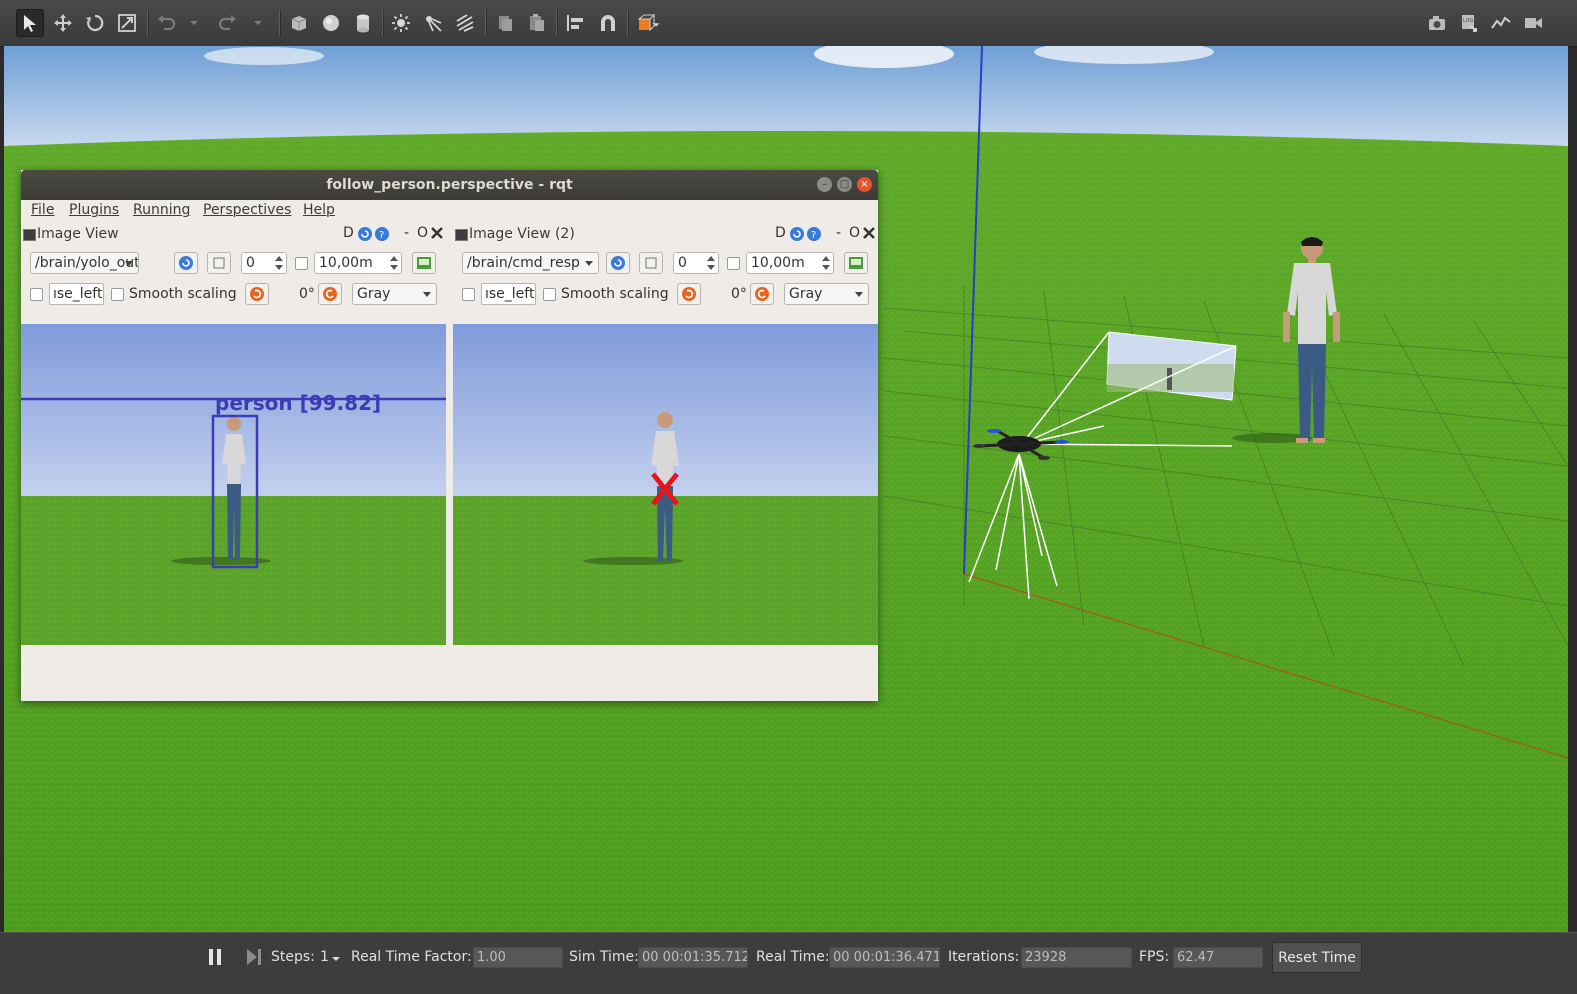  Describe the element at coordinates (864, 184) in the screenshot. I see `close-window-button: ×` at that location.